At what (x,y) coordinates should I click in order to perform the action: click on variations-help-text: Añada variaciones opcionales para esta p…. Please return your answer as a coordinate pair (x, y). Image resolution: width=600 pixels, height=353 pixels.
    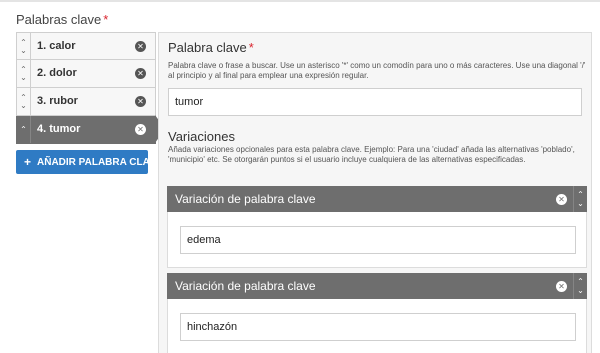
    Looking at the image, I should click on (371, 154).